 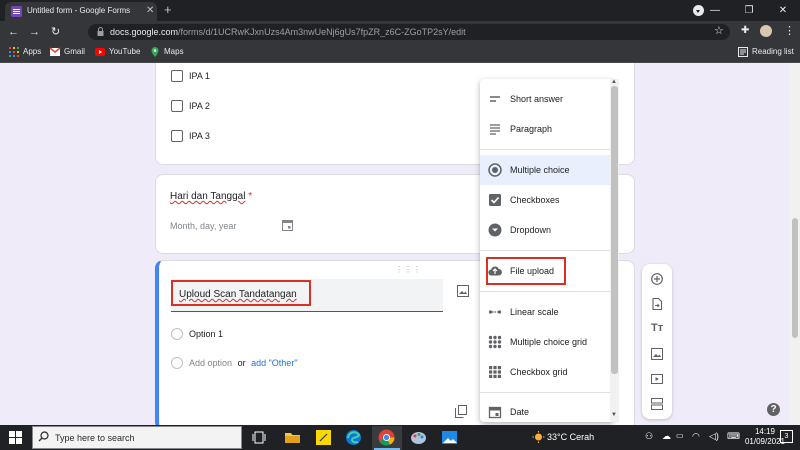 I want to click on bookmark-maps: Maps, so click(x=167, y=52).